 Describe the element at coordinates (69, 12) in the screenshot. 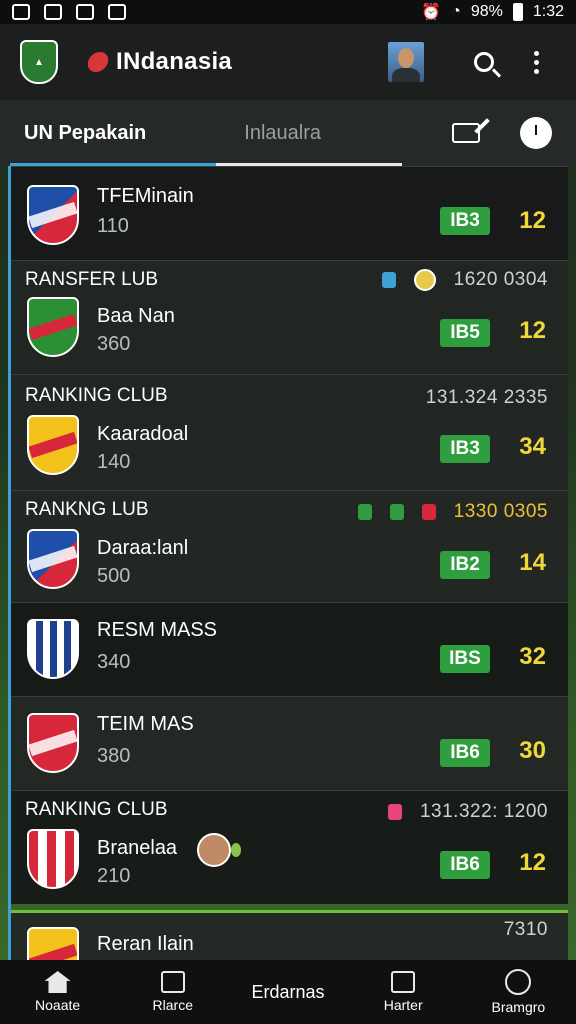

I see `status-left-icons` at that location.